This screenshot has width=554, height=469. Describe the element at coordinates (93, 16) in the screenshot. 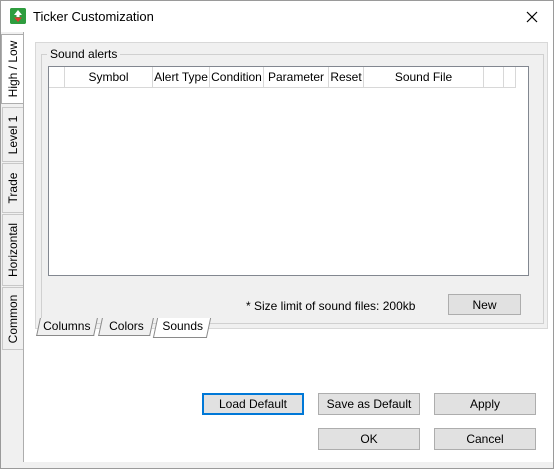

I see `window-title: Ticker Customization` at that location.